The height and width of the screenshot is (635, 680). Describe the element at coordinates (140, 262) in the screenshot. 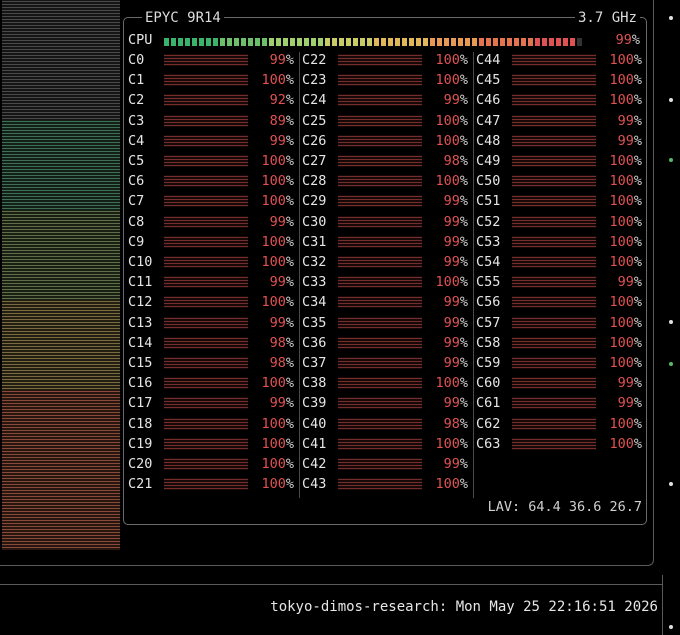

I see `core-label: C10` at that location.